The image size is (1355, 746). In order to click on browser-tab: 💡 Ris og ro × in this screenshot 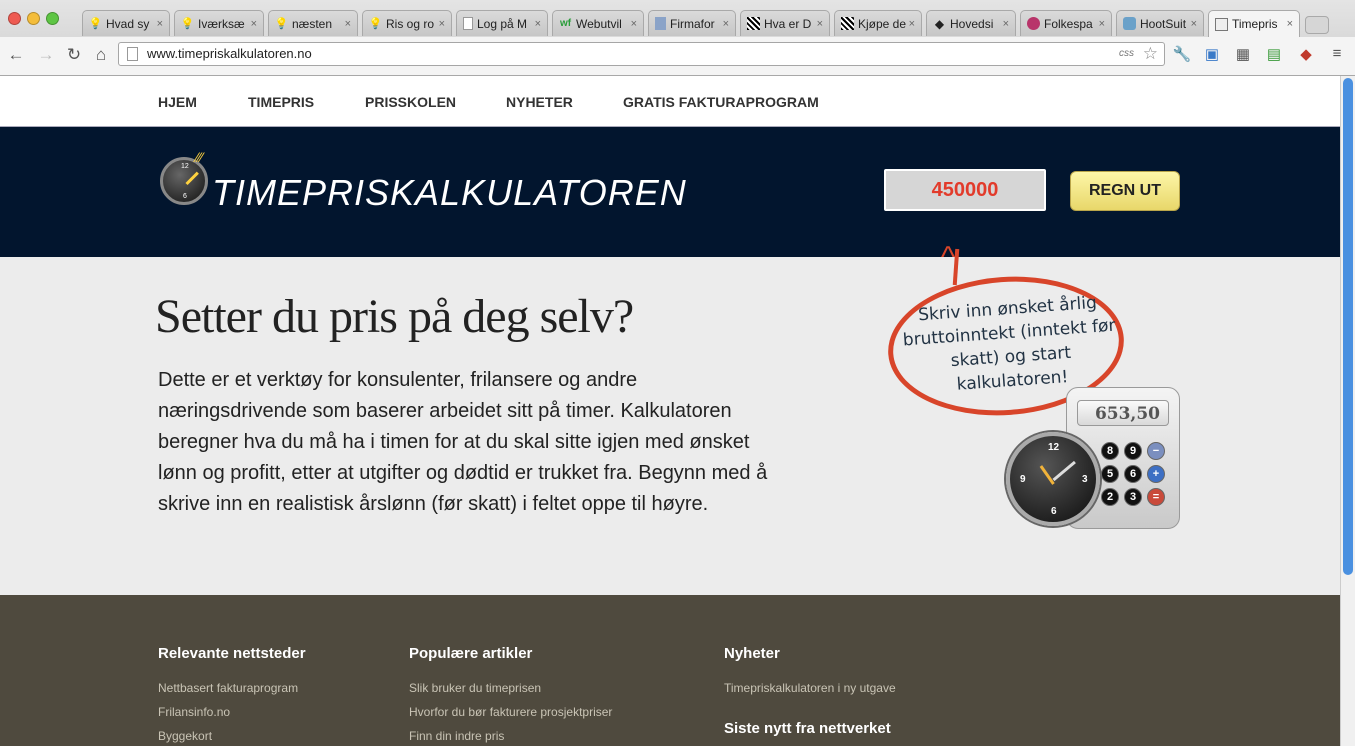, I will do `click(407, 23)`.